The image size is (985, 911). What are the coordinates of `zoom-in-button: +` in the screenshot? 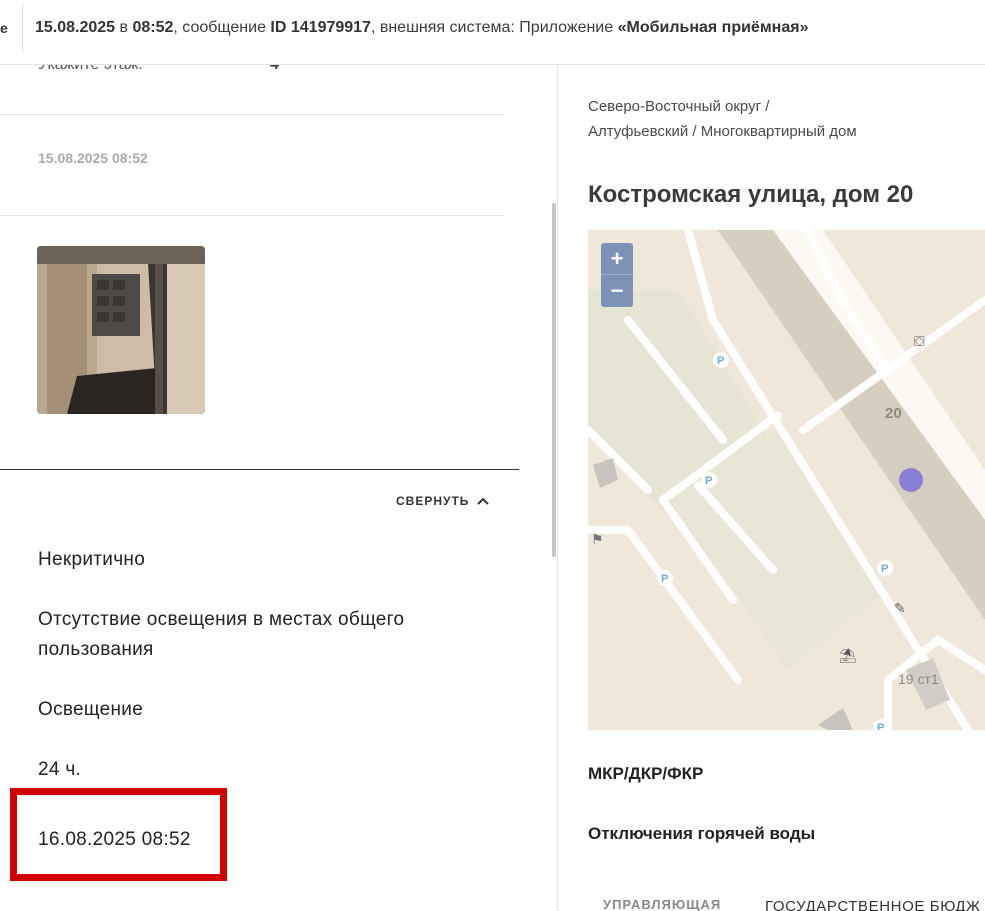 It's located at (617, 259).